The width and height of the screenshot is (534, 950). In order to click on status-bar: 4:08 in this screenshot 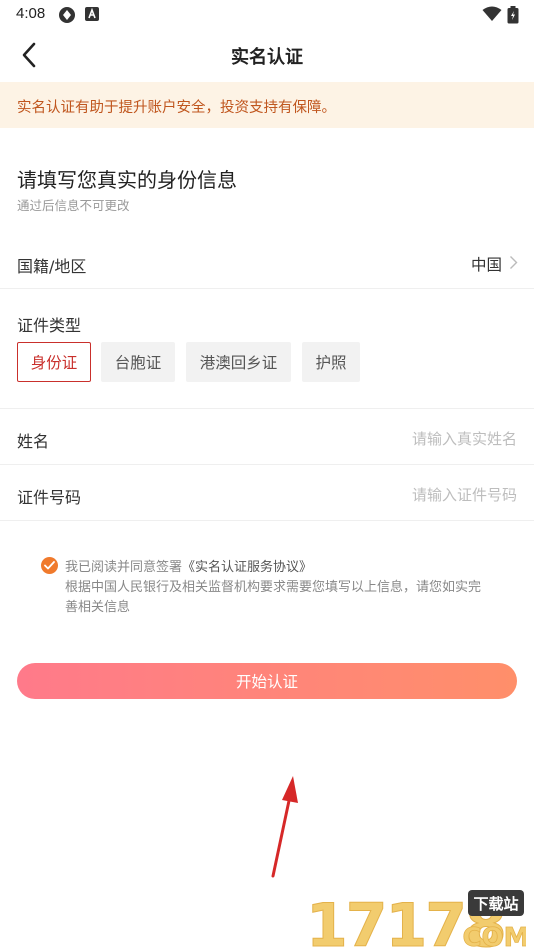, I will do `click(267, 14)`.